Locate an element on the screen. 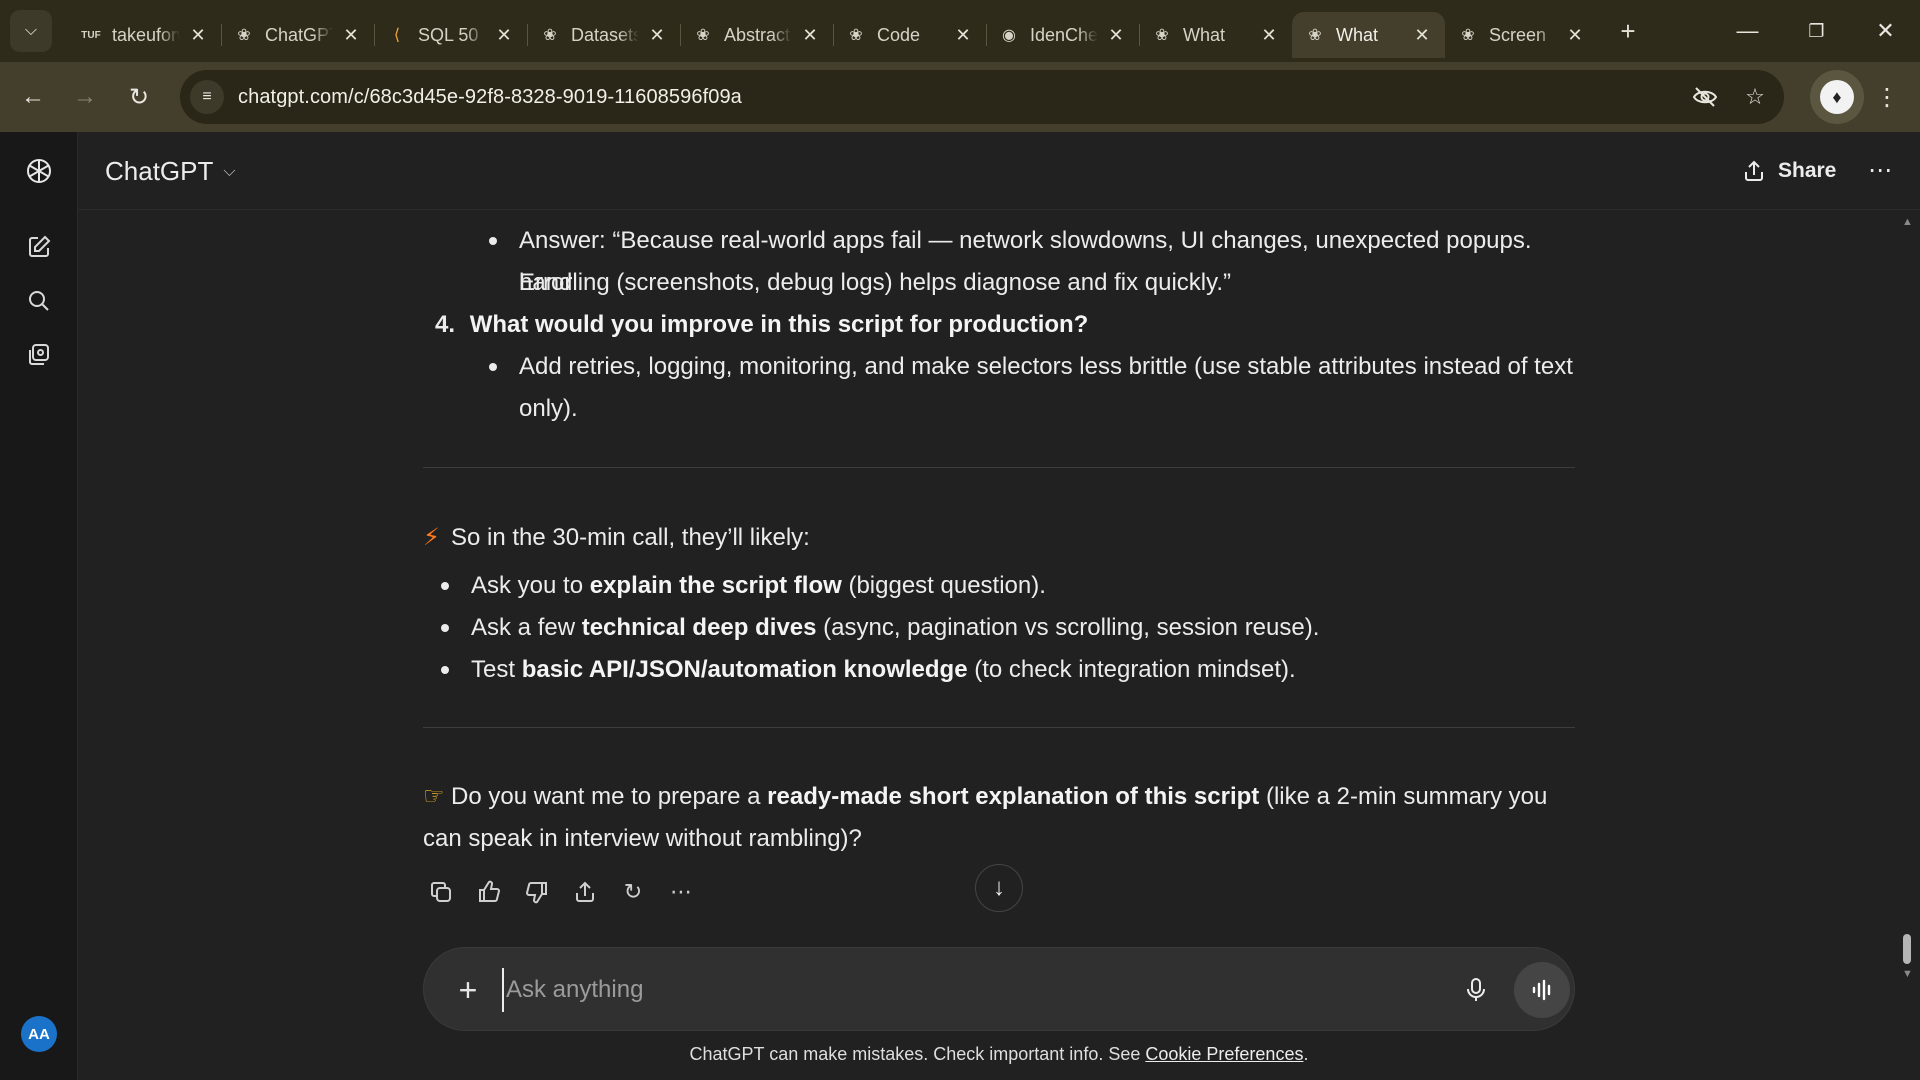 This screenshot has width=1920, height=1080. copy-button is located at coordinates (441, 892).